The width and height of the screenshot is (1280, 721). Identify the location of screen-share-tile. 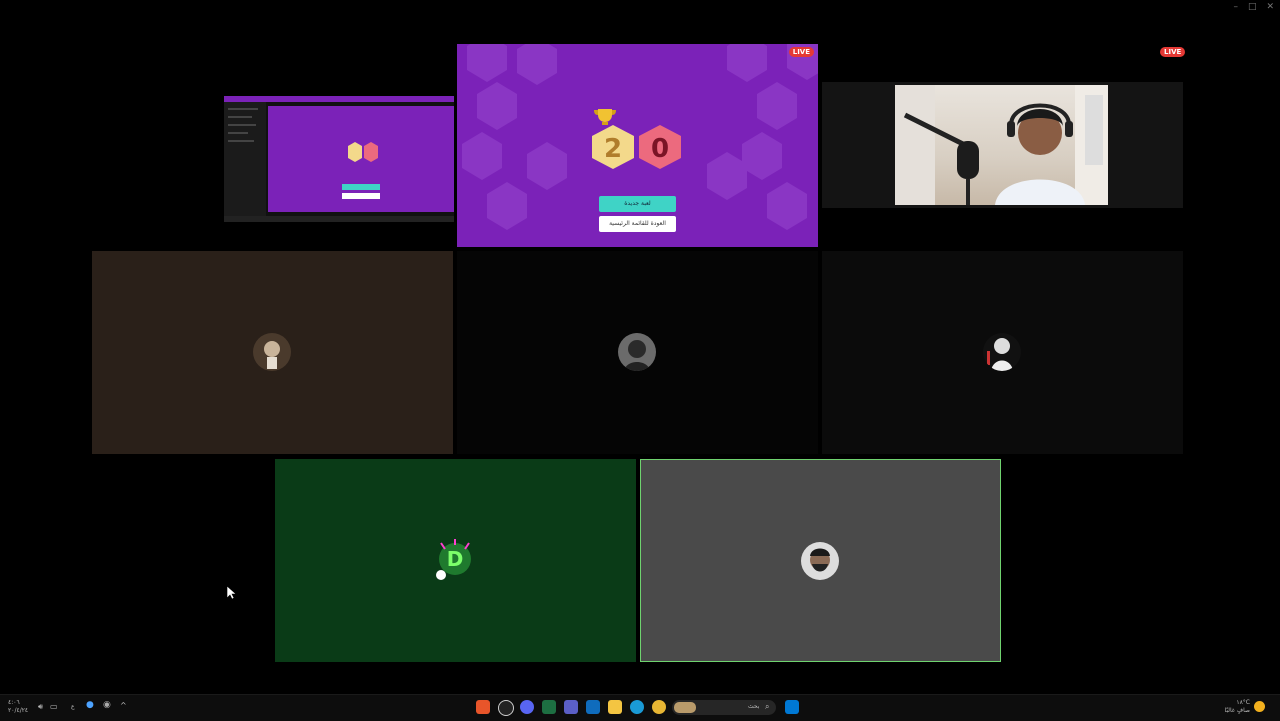
(339, 159).